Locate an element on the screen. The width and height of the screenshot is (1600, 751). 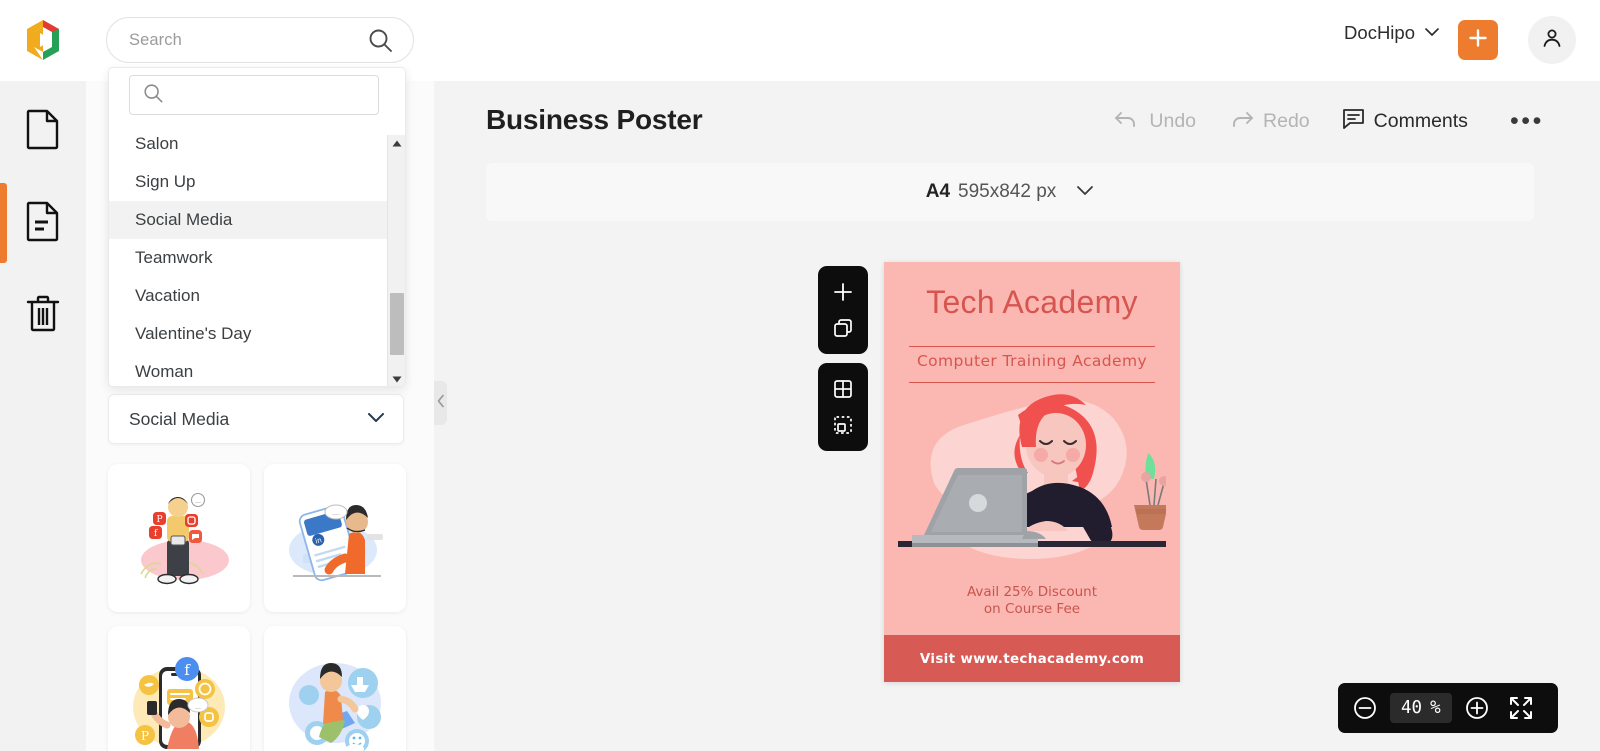
sidebar-item-blank-page is located at coordinates (43, 131).